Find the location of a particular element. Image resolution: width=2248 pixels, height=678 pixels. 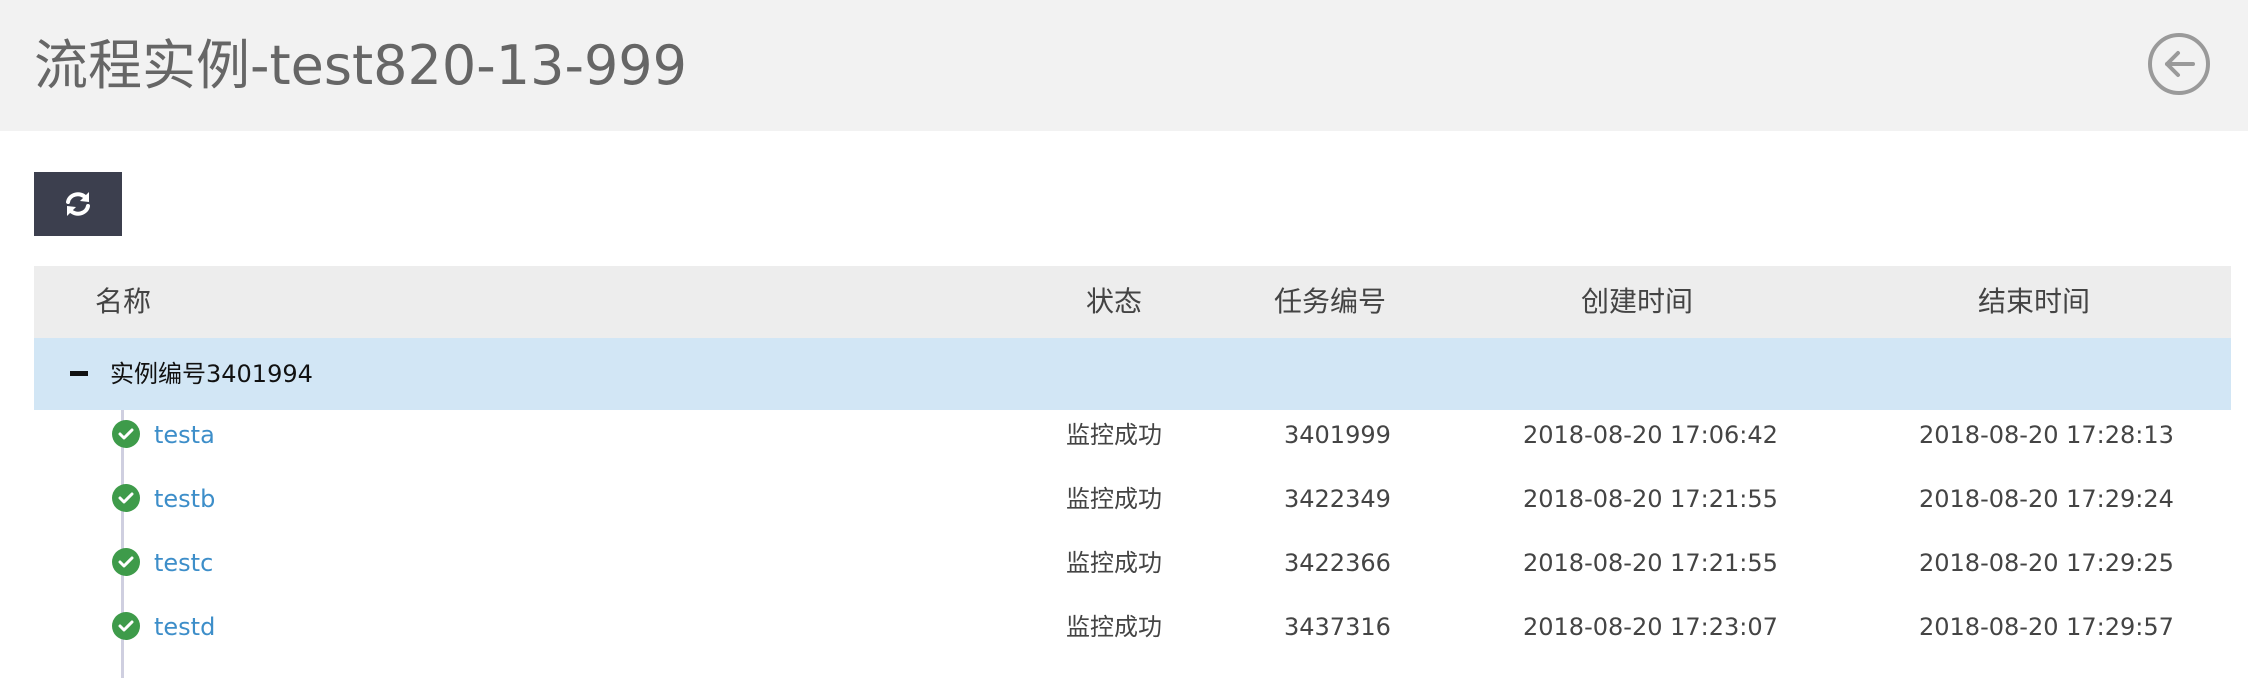

task-created-time: 2018-08-20 17:23:07 is located at coordinates (1650, 627).